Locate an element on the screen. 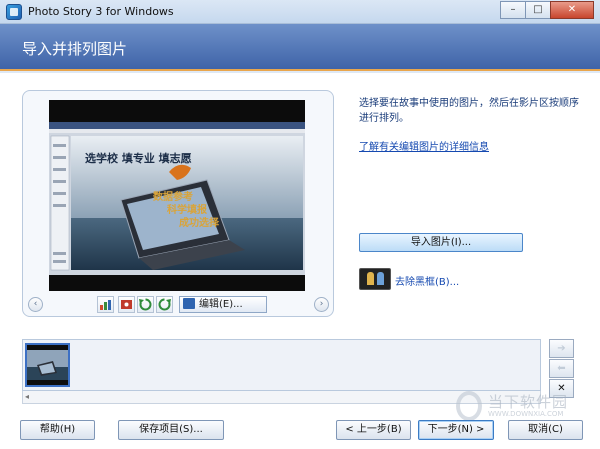 The width and height of the screenshot is (600, 449). learn-more-link: 了解有关编辑图片的详细信息 is located at coordinates (424, 145).